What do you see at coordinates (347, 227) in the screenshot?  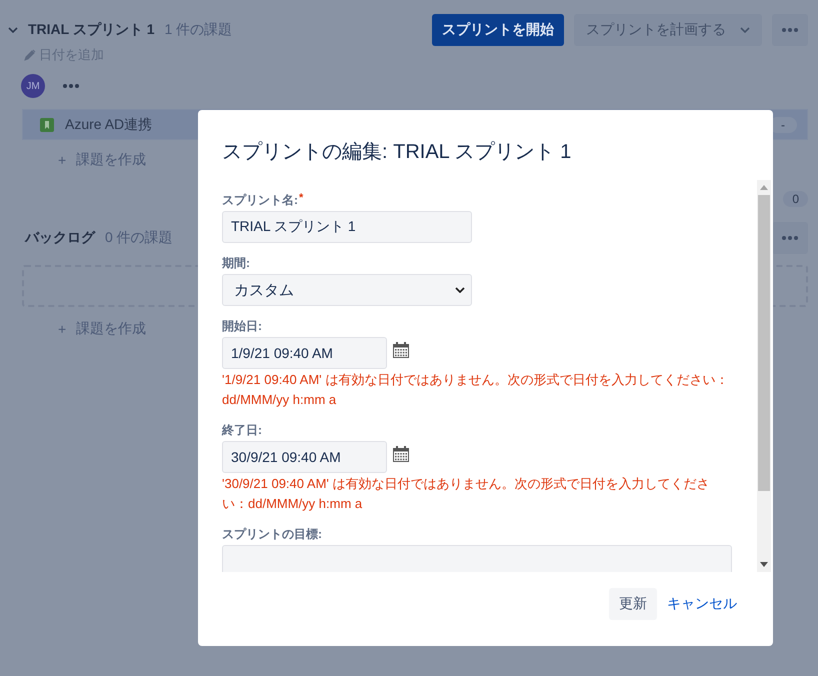 I see `text-field: TRIAL スプリント 1` at bounding box center [347, 227].